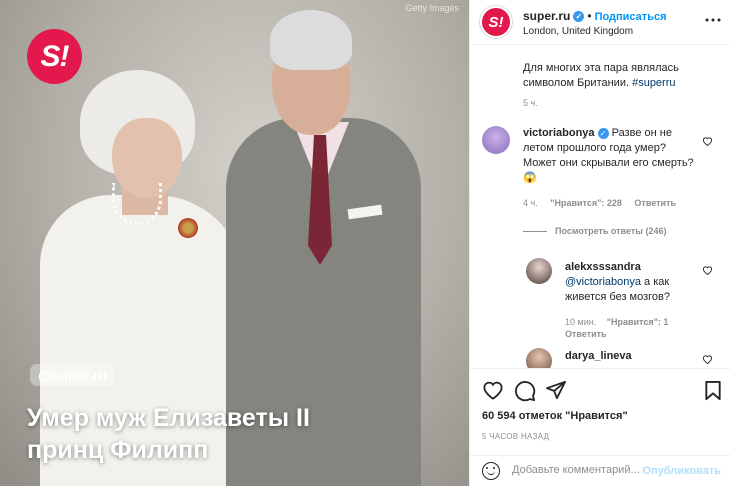 This screenshot has height=486, width=730. I want to click on headline-line-1: Умер муж Елизаветы II, so click(168, 418).